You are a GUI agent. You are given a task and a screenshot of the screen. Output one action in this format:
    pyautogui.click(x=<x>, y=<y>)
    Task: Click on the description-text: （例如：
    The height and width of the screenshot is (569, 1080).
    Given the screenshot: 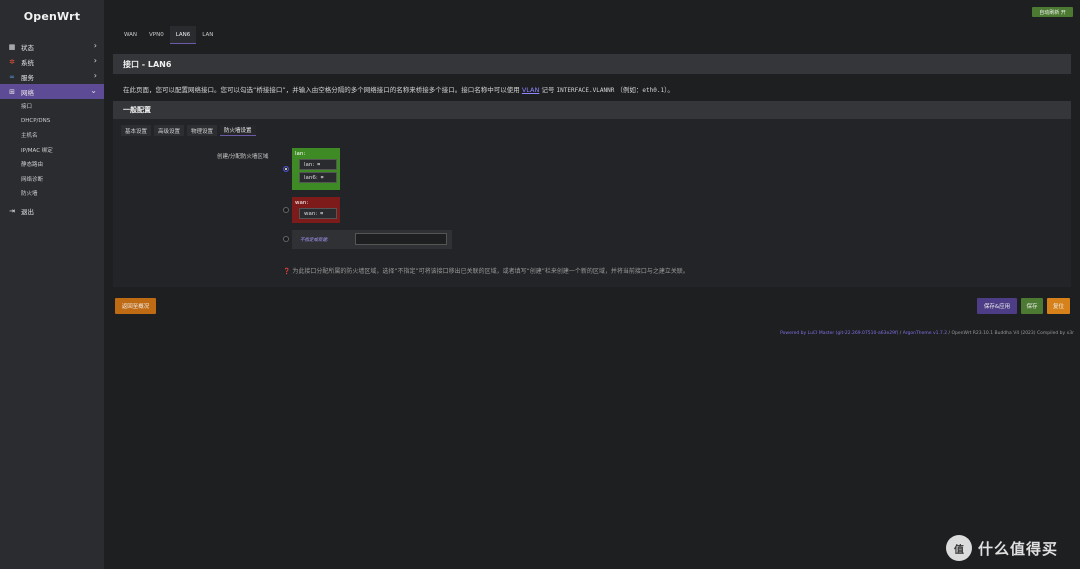 What is the action you would take?
    pyautogui.click(x=629, y=90)
    